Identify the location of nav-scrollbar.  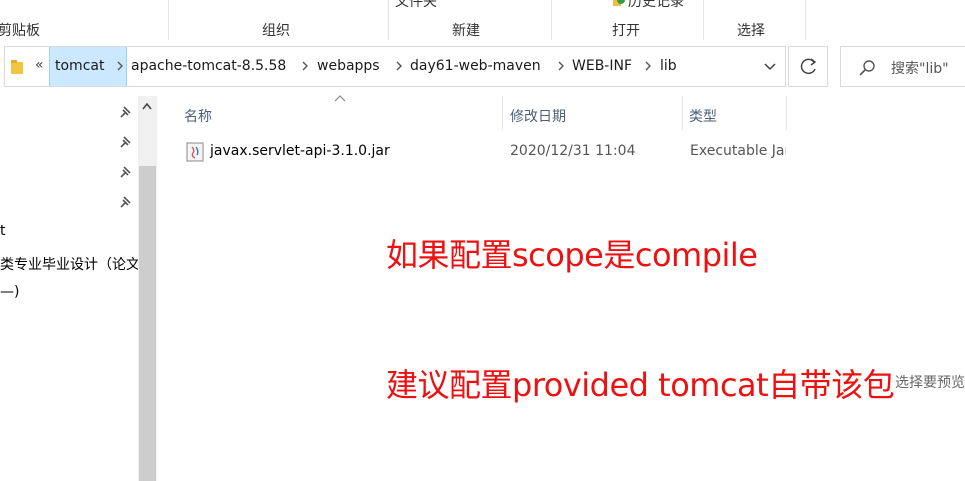
(147, 288).